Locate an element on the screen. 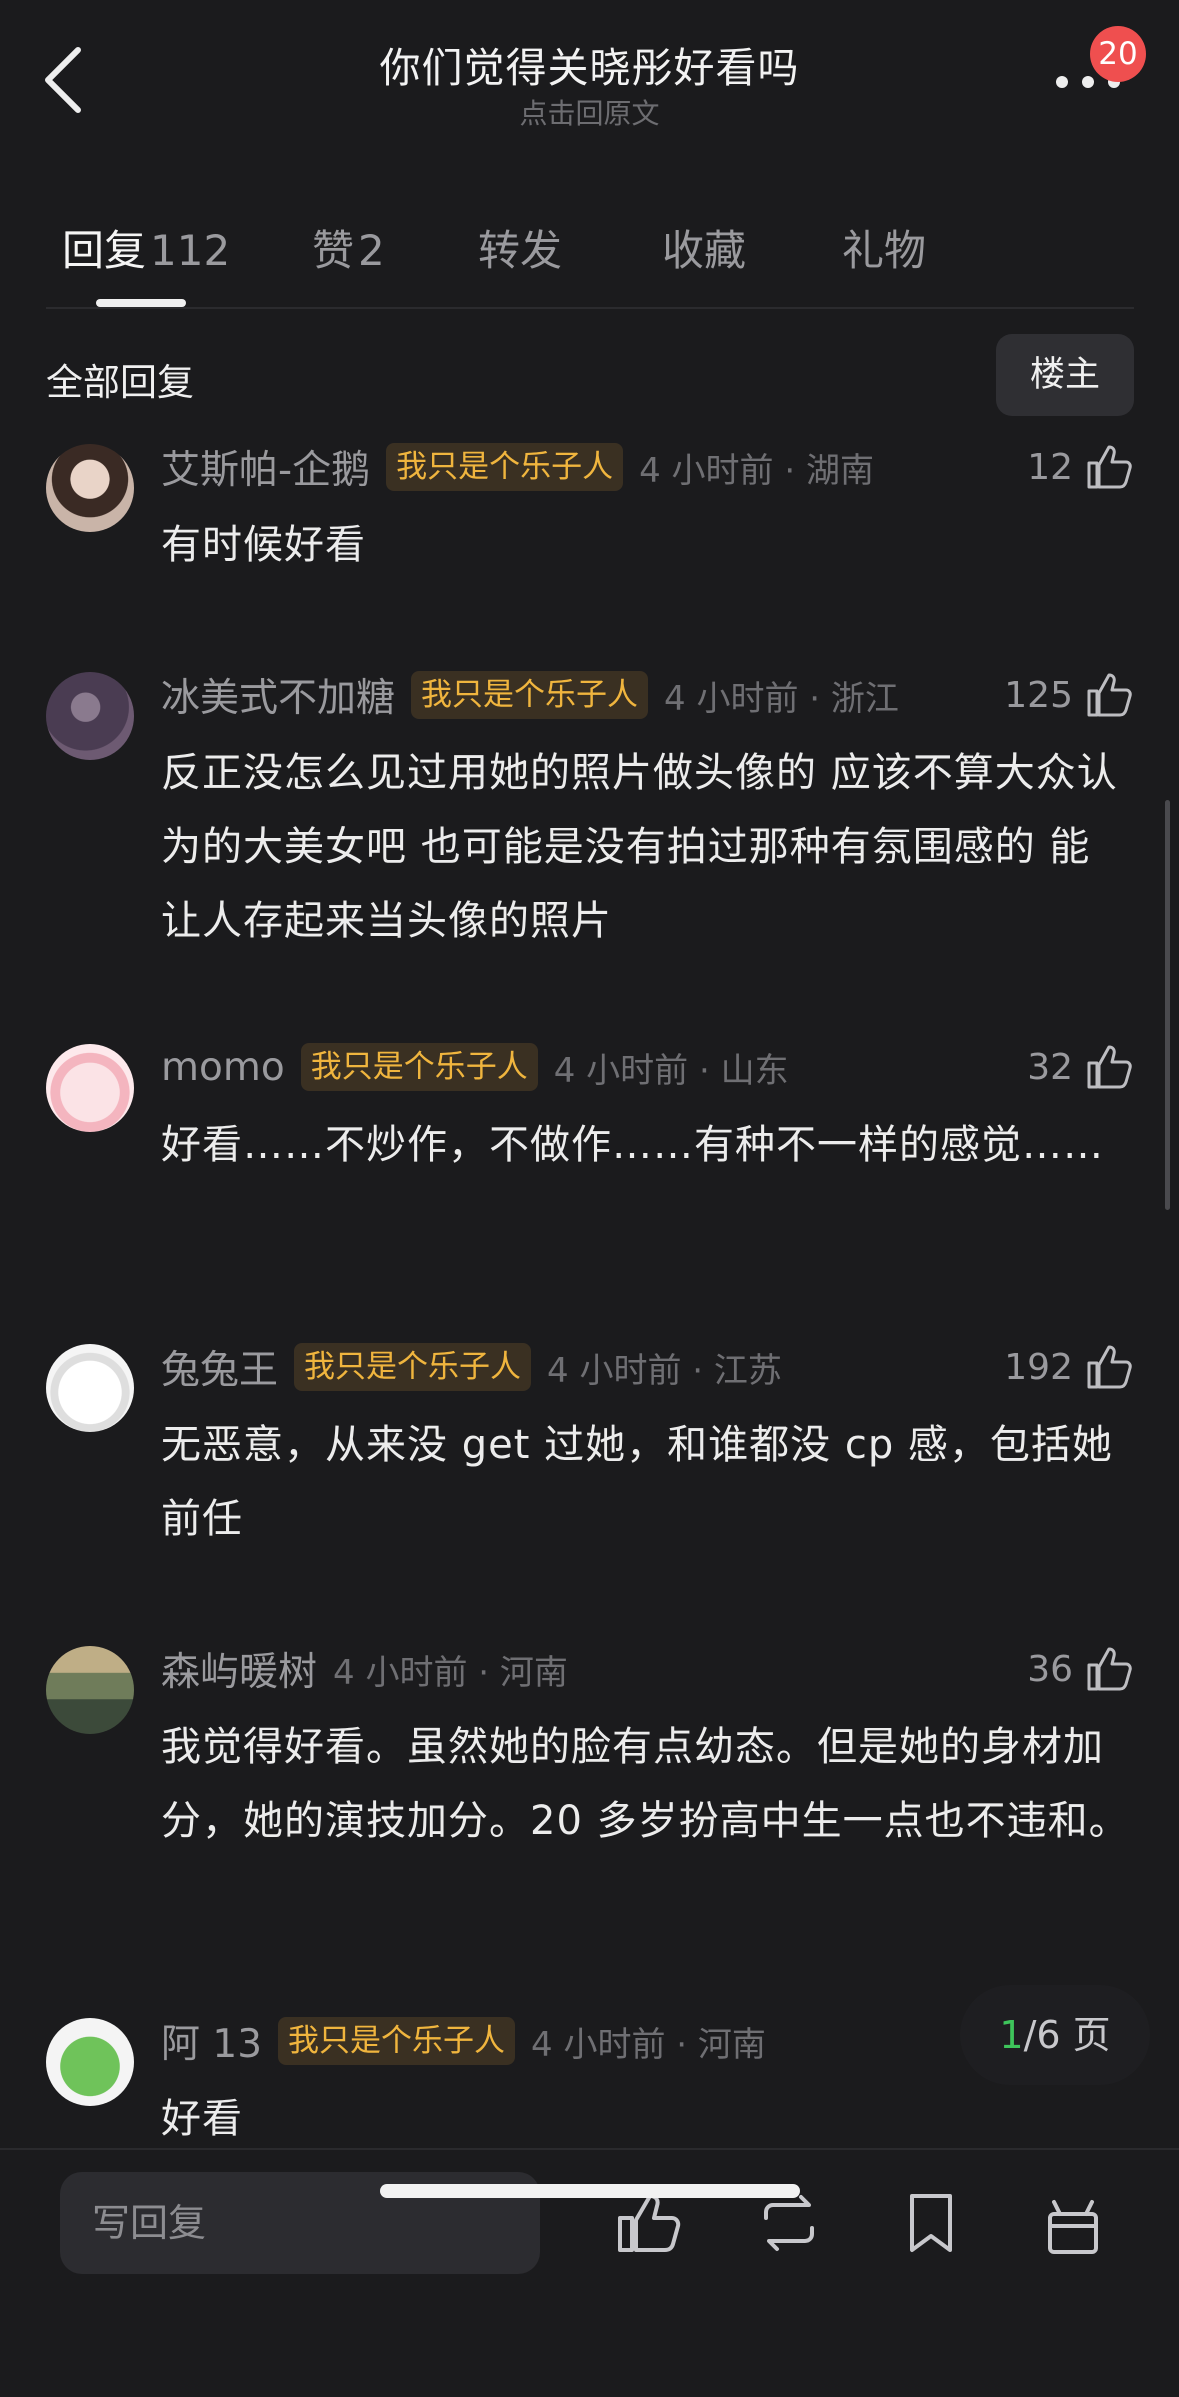  page-title: 你们觉得关晓彤好看吗 is located at coordinates (589, 68).